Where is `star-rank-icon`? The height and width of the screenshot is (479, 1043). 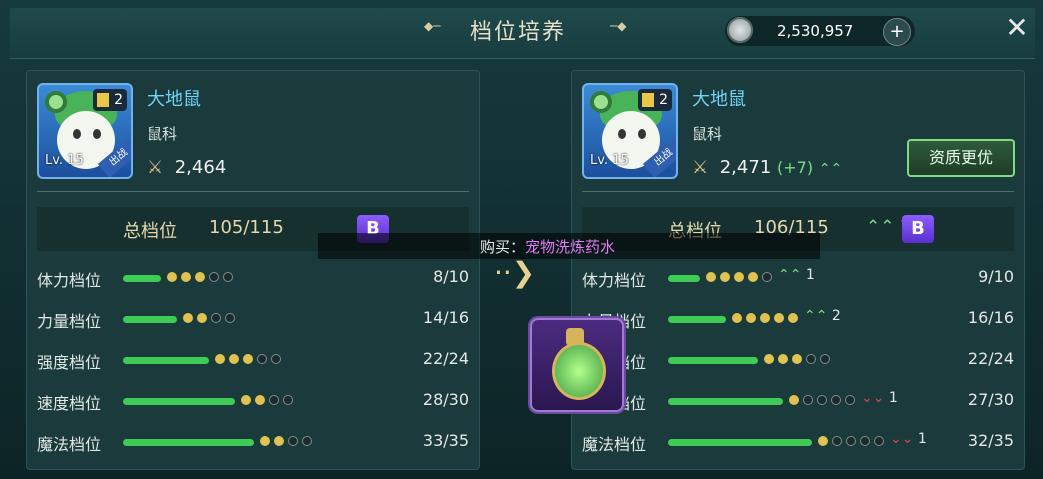 star-rank-icon is located at coordinates (103, 100).